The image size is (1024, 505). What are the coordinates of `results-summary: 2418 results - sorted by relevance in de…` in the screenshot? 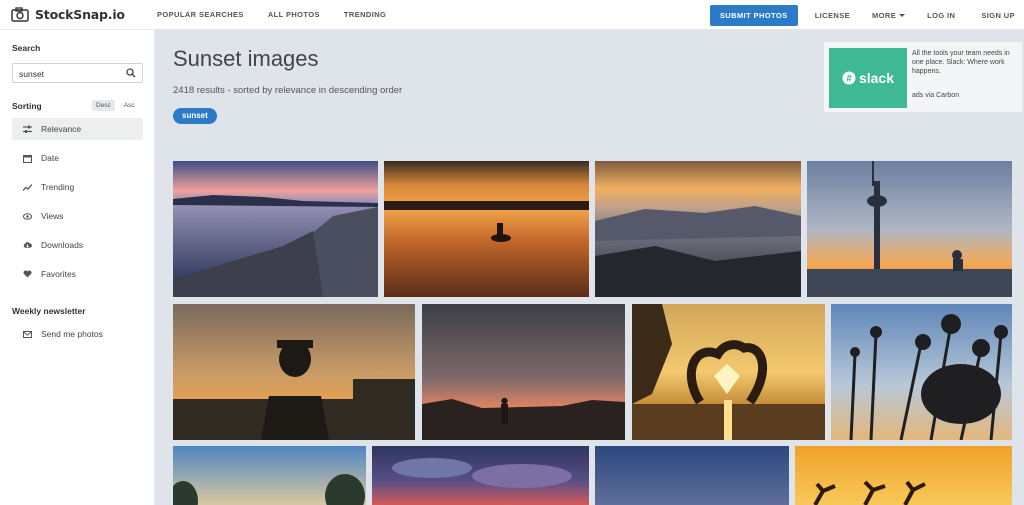 It's located at (288, 90).